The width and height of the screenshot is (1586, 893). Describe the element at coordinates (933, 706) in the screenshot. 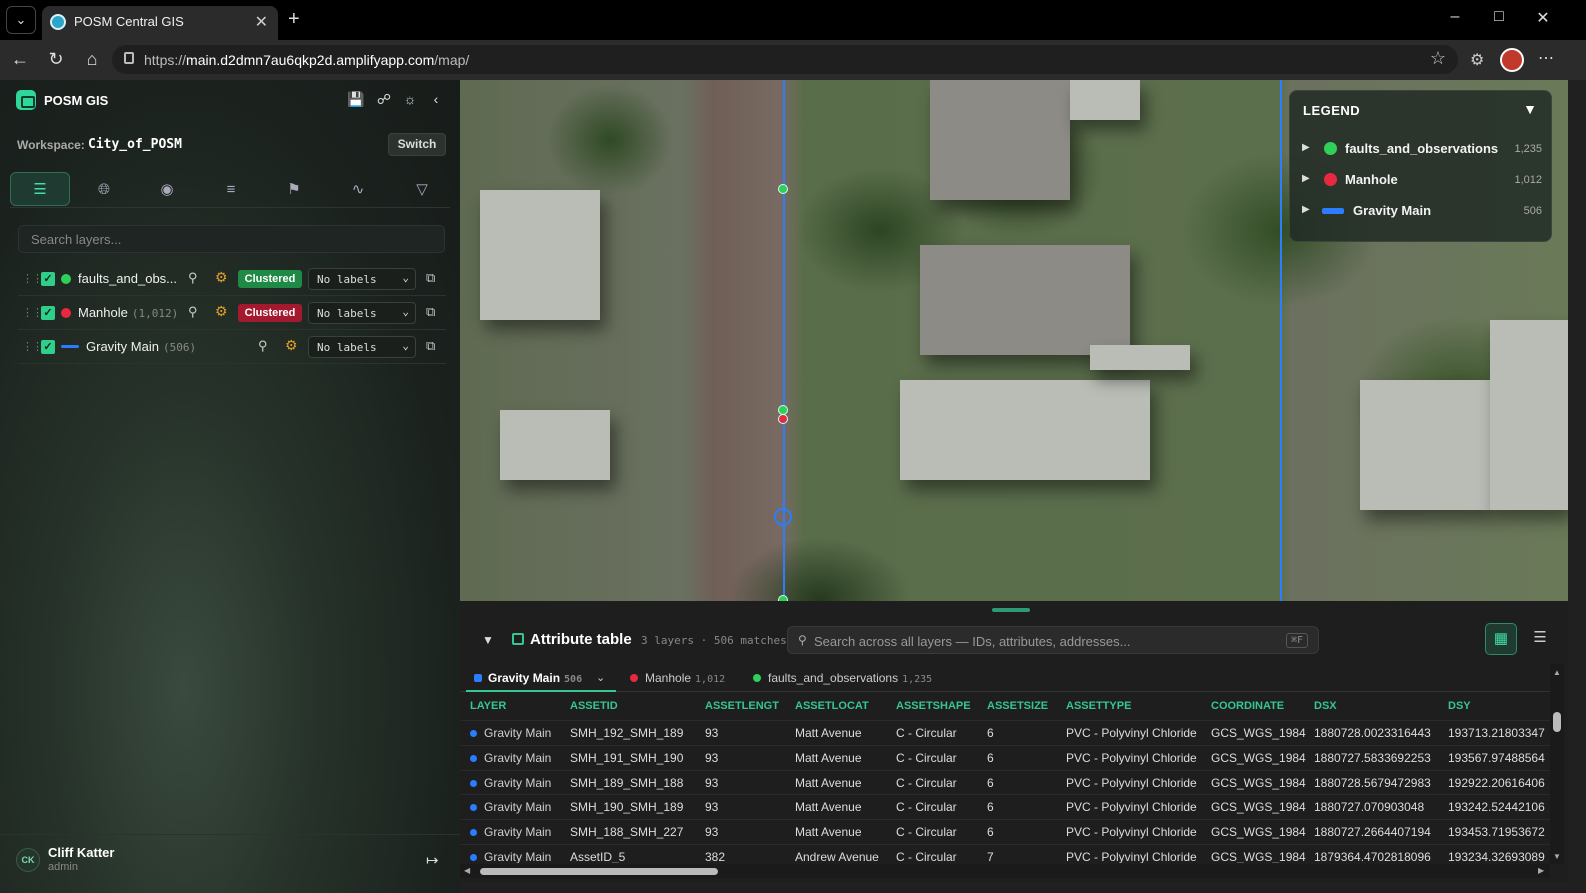

I see `column-header: ASSETSHAPE` at that location.